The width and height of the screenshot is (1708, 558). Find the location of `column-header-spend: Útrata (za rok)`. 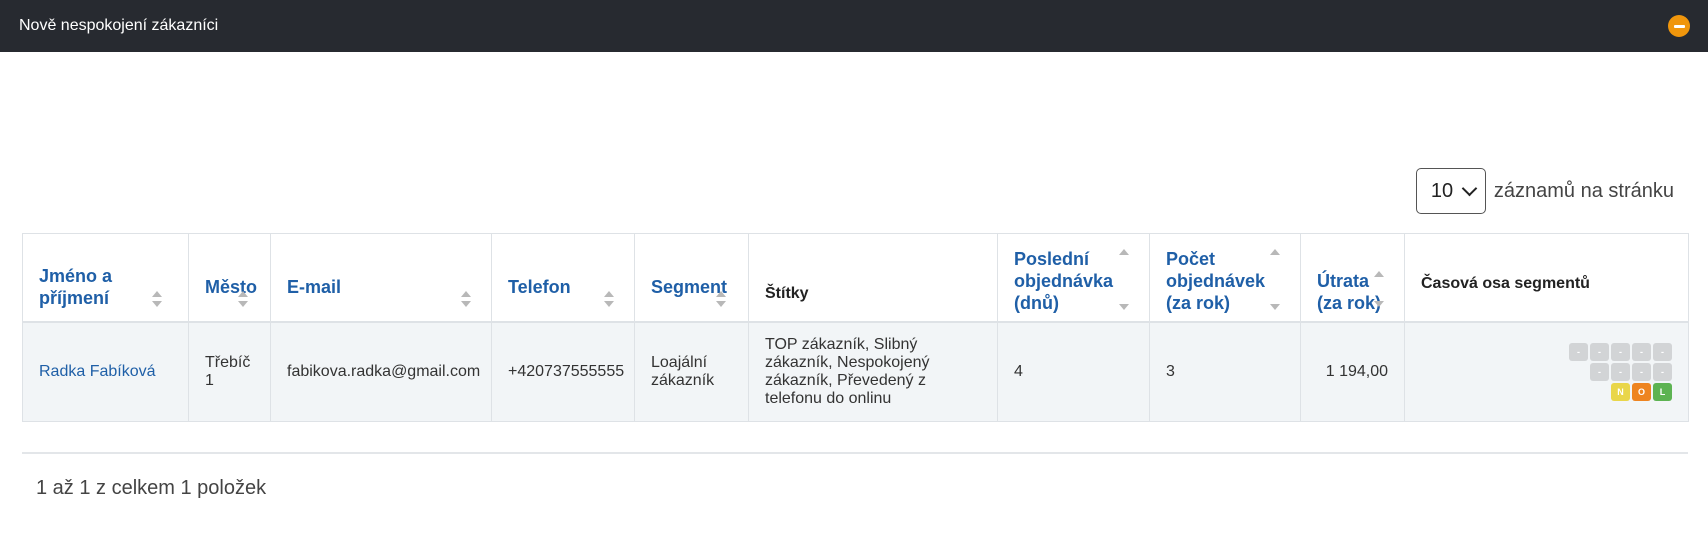

column-header-spend: Útrata (za rok) is located at coordinates (1352, 278).